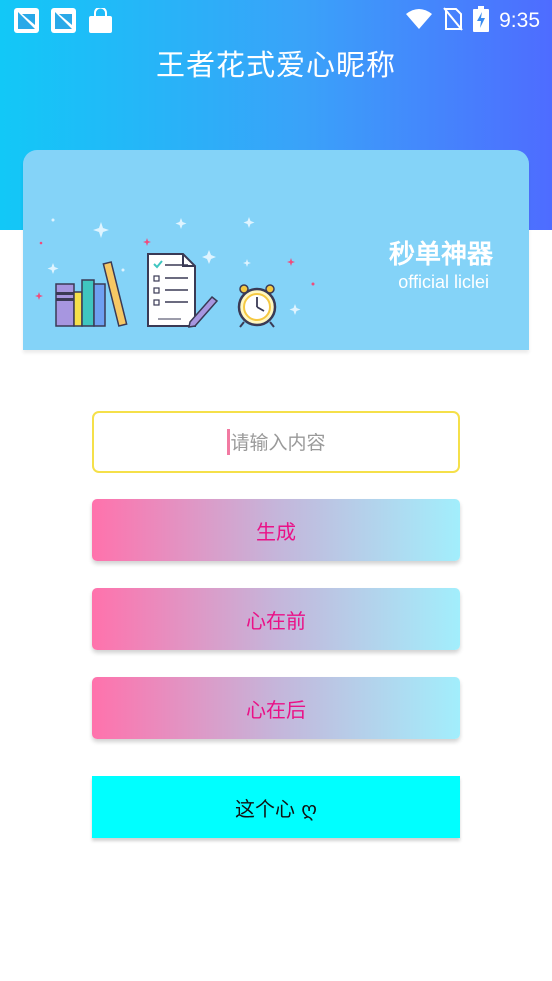 This screenshot has height=981, width=552. I want to click on shopping-bag-icon, so click(100, 22).